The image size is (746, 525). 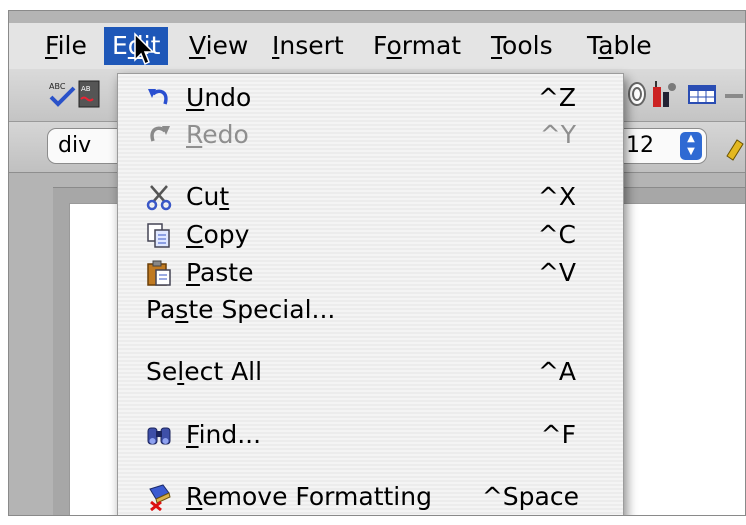 What do you see at coordinates (370, 197) in the screenshot?
I see `menu-item-cut: Cut ^X` at bounding box center [370, 197].